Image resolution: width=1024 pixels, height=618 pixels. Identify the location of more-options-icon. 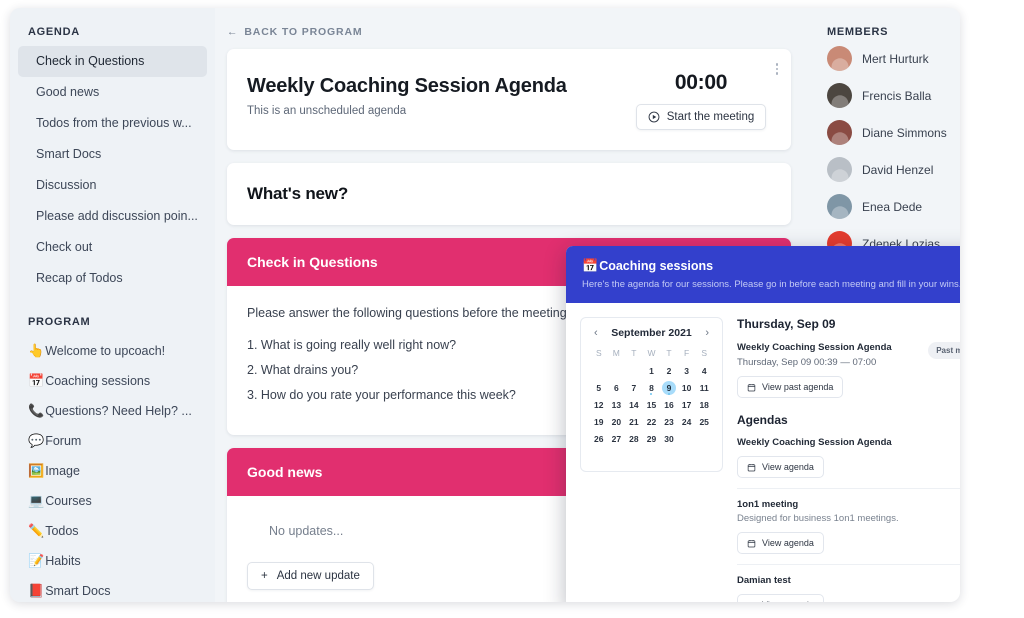
(776, 69).